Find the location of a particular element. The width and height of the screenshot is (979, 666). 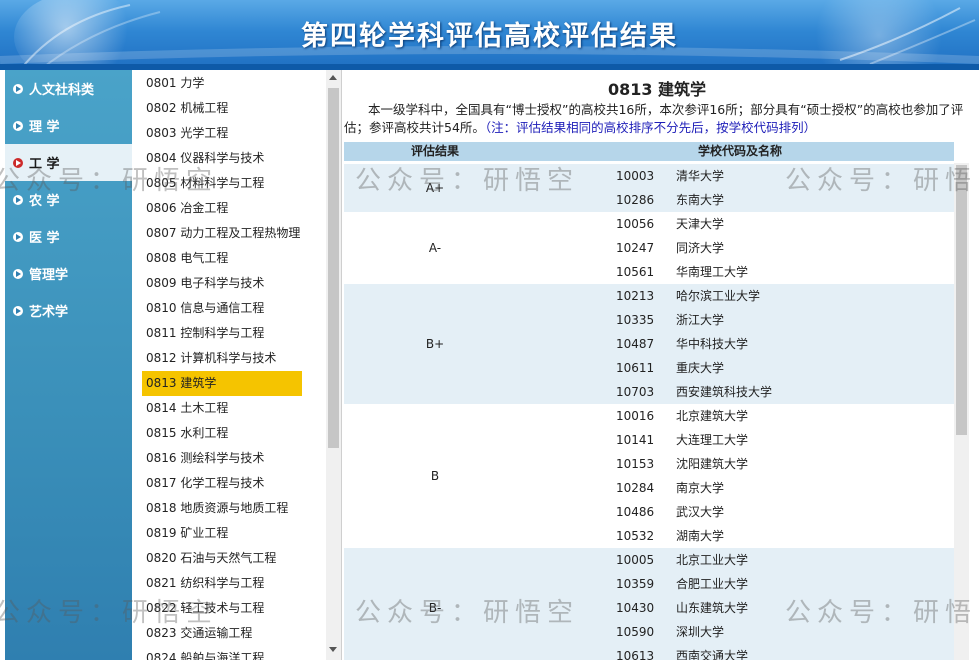

subject-item: 0819 矿业工程 is located at coordinates (222, 533).